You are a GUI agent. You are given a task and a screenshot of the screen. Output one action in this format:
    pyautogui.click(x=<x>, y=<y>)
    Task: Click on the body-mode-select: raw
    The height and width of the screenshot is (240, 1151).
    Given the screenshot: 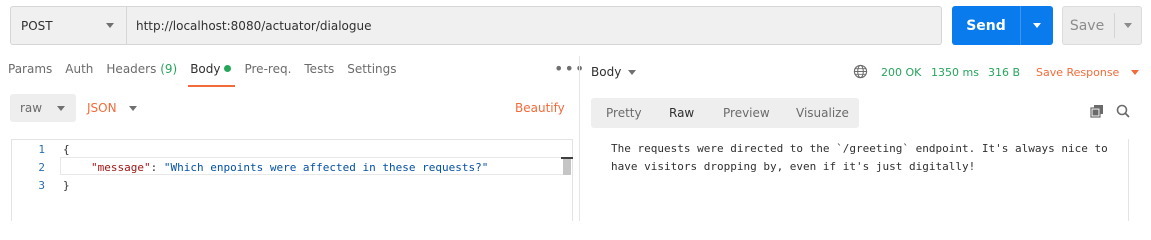 What is the action you would take?
    pyautogui.click(x=43, y=108)
    